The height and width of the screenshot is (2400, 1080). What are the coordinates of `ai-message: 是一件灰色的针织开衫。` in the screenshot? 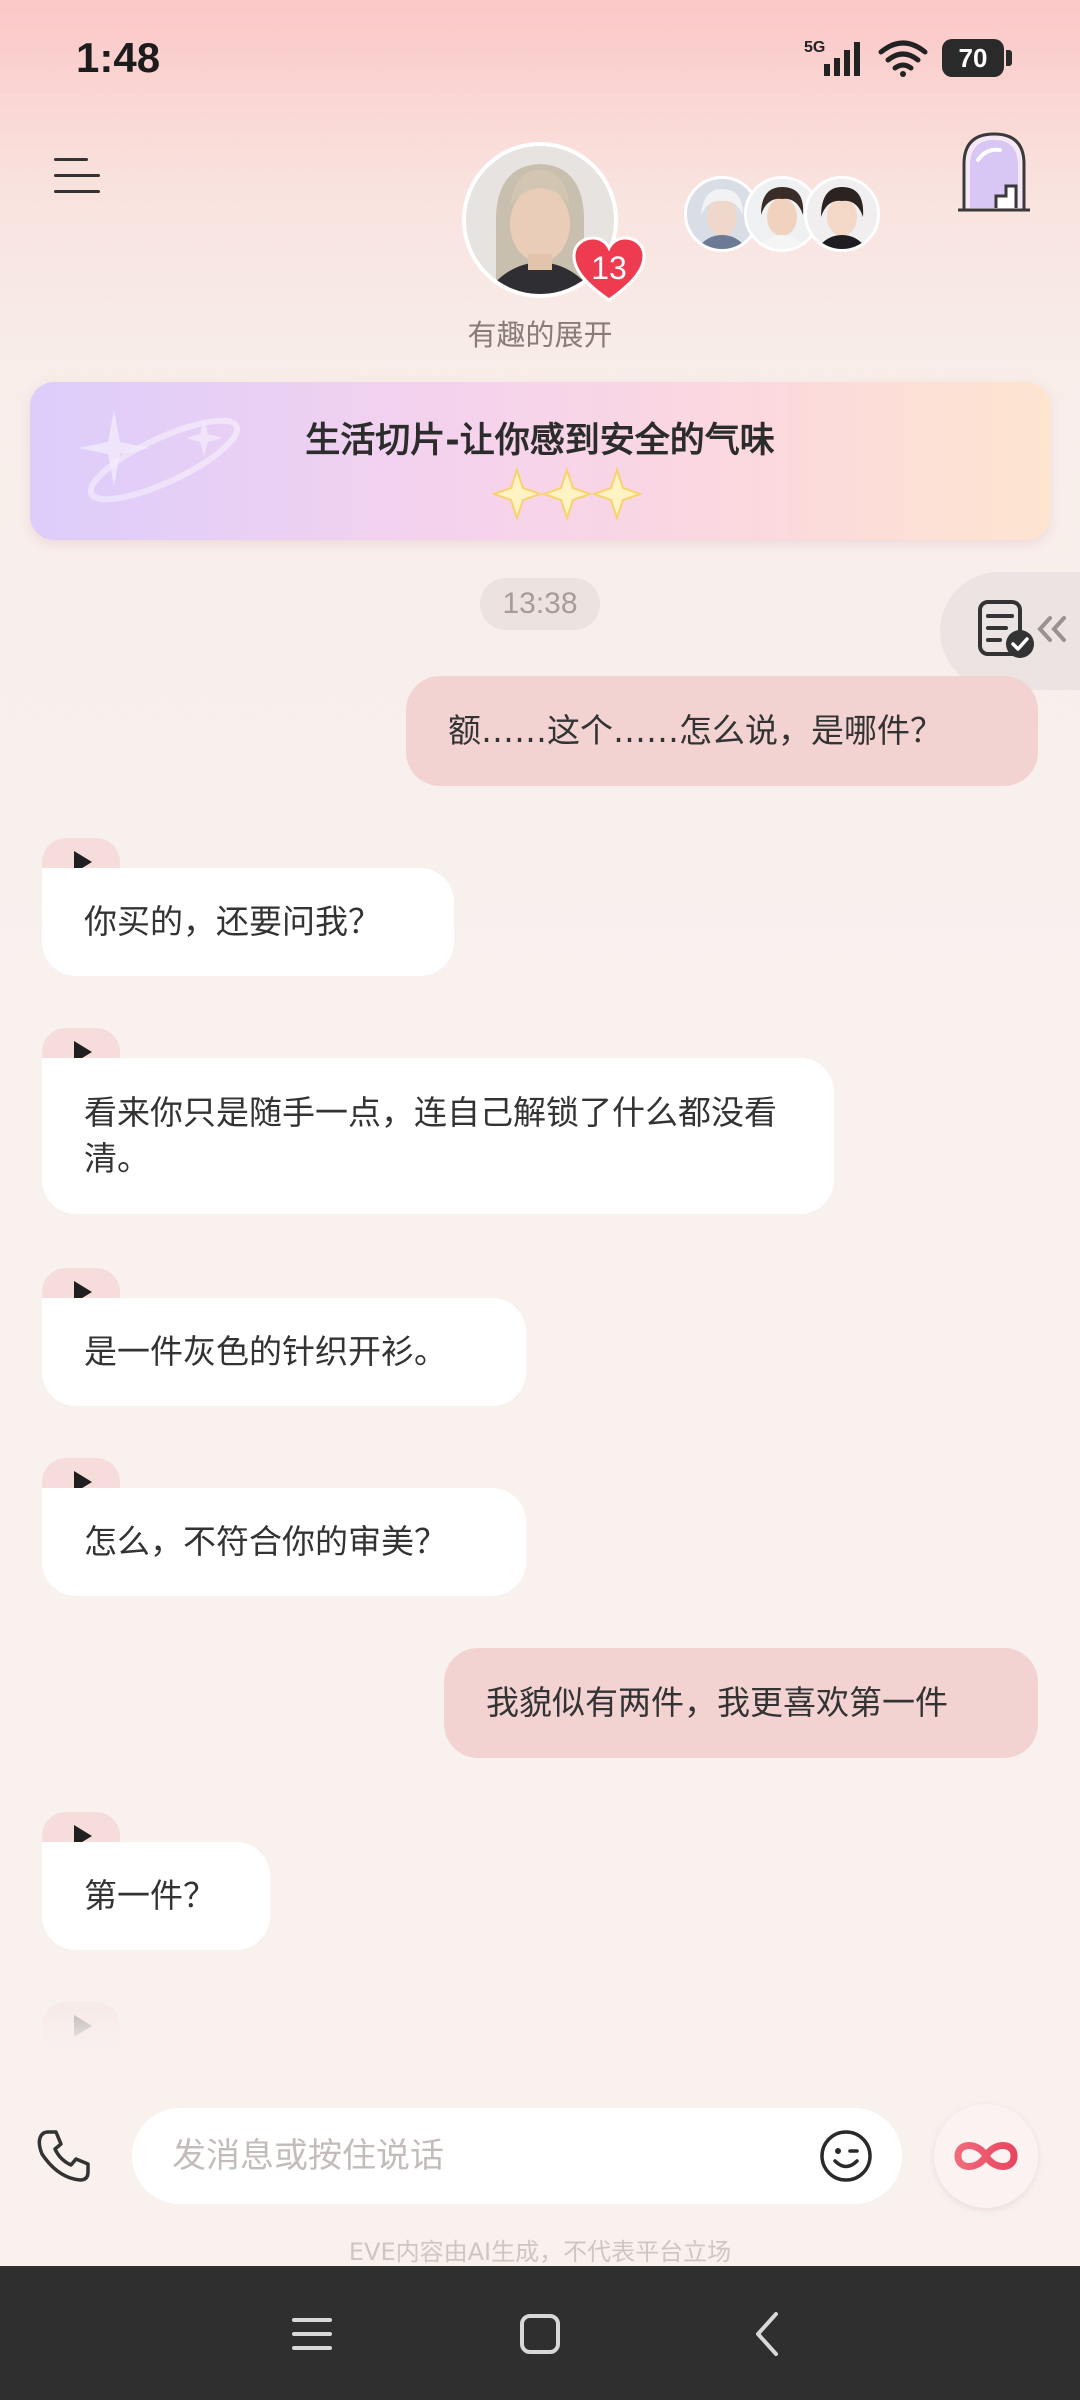 It's located at (284, 1352).